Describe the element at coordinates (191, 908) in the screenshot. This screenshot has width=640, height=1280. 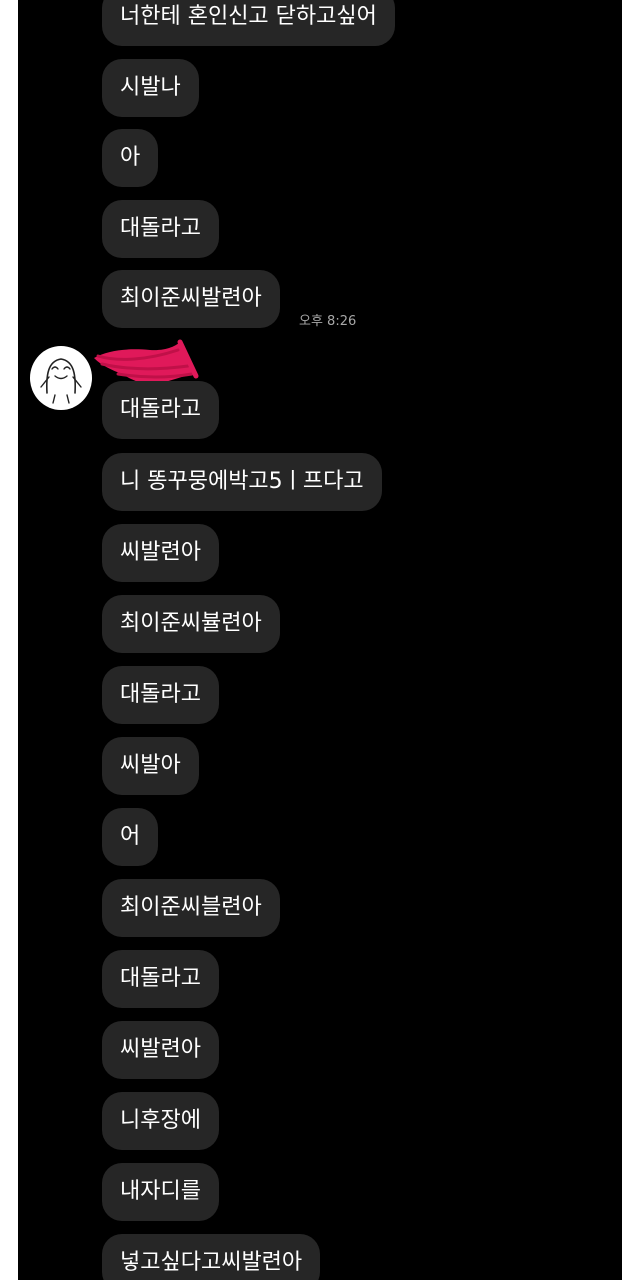
I see `message-bubble: 최이준씨블련아` at that location.